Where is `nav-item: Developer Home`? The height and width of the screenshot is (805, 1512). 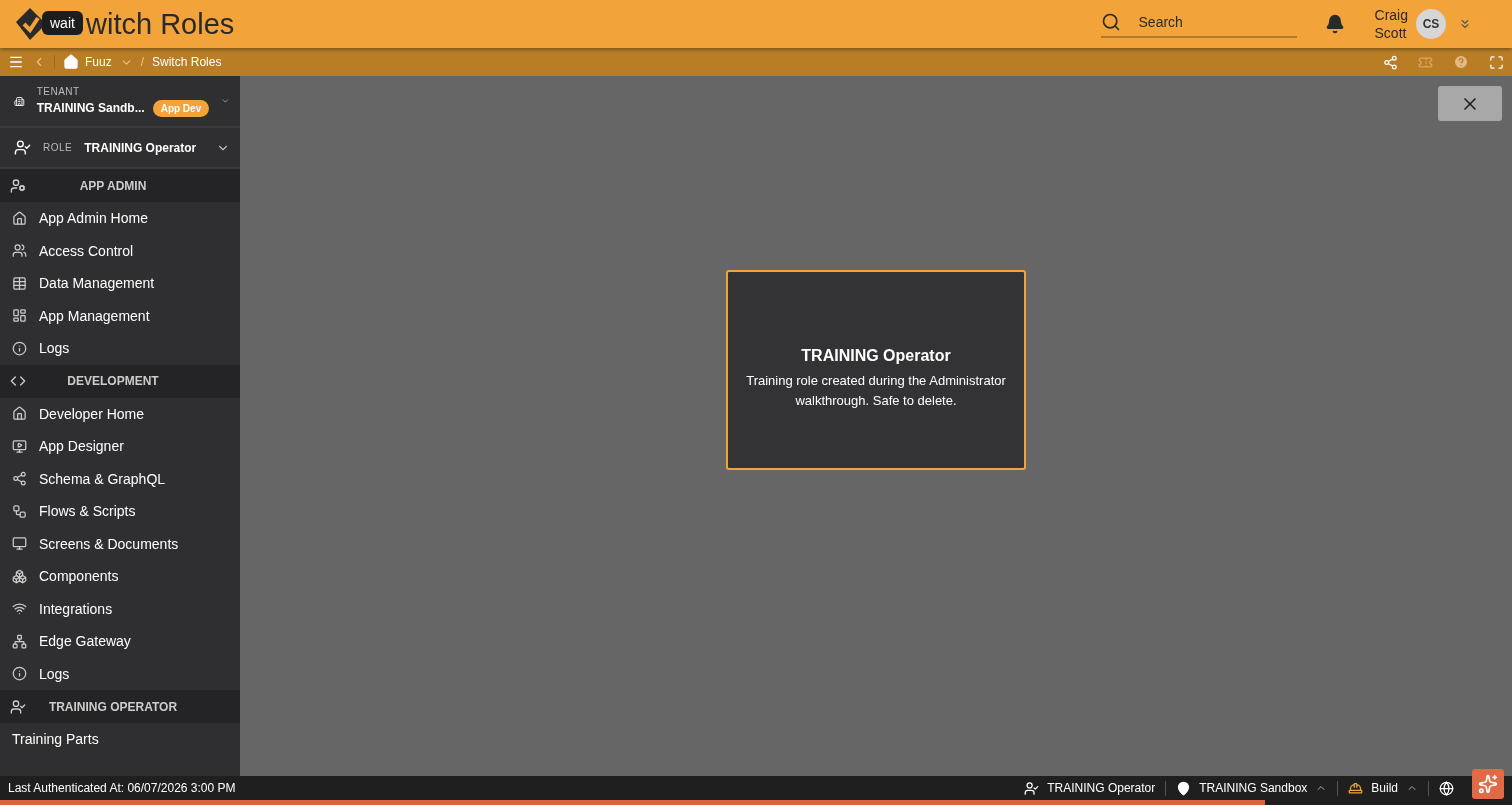 nav-item: Developer Home is located at coordinates (120, 413).